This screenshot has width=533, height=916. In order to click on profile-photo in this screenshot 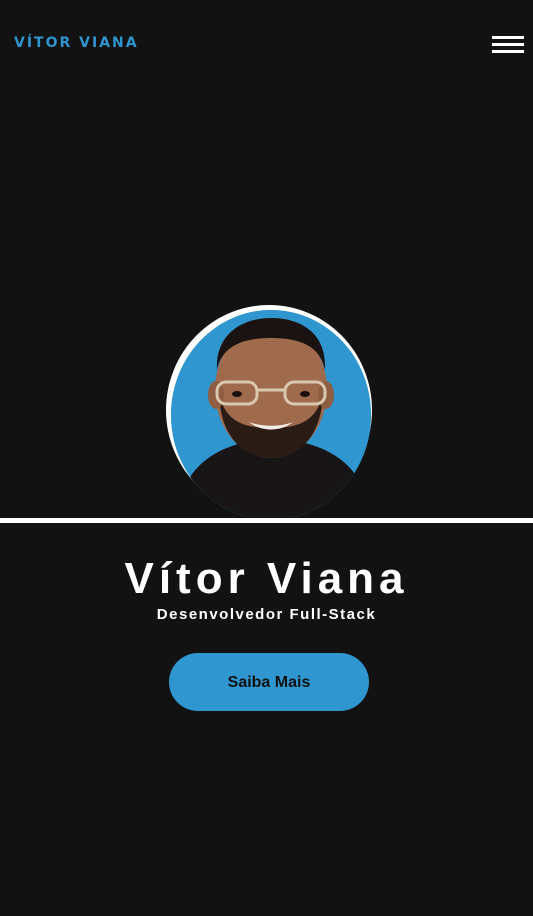, I will do `click(269, 412)`.